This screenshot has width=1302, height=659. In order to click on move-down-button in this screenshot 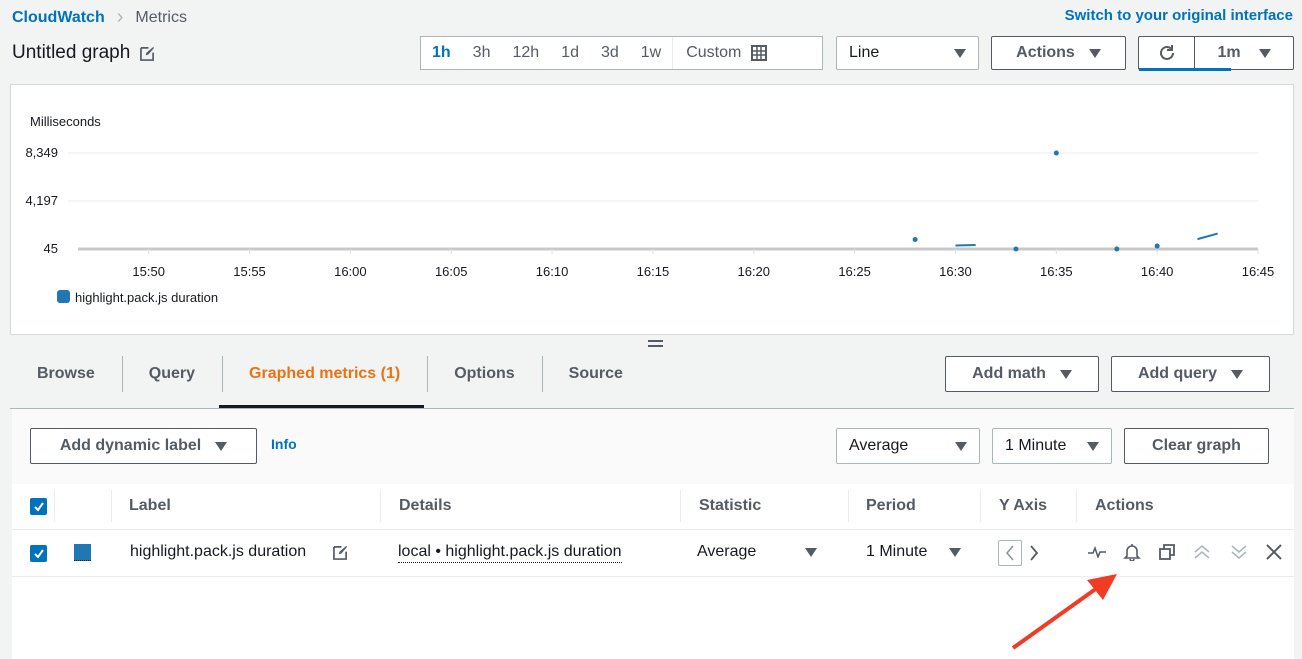, I will do `click(1239, 552)`.